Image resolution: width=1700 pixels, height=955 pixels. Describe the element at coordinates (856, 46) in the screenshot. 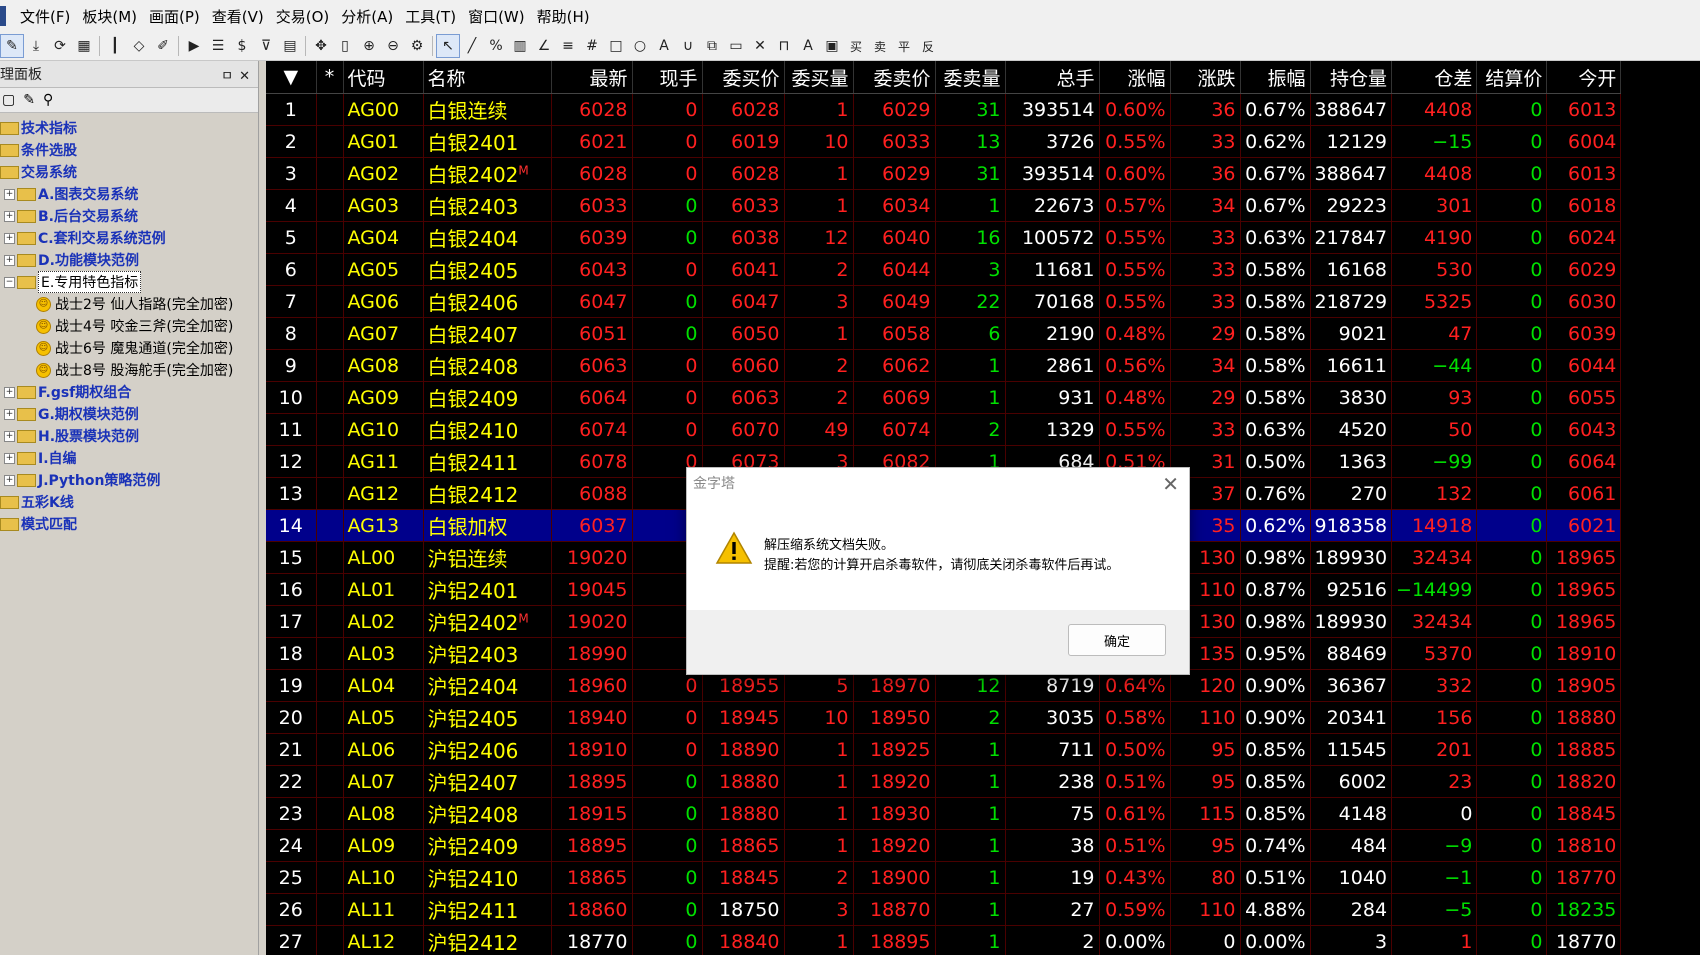

I see `buy-icon: 买` at that location.